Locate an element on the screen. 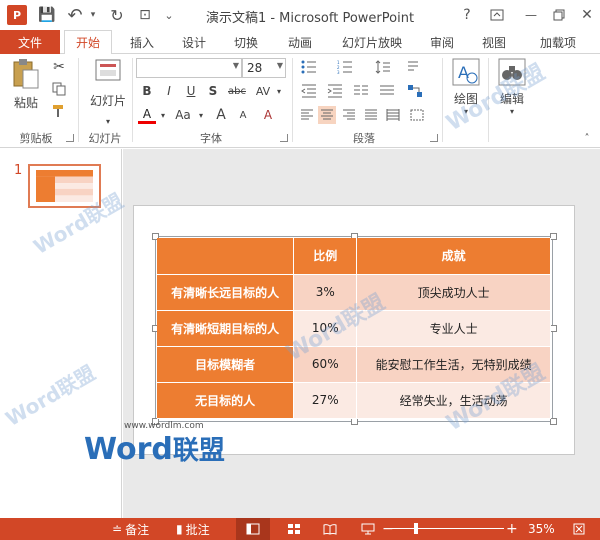 The image size is (600, 540). comments-button: ▮ 批注 is located at coordinates (193, 529).